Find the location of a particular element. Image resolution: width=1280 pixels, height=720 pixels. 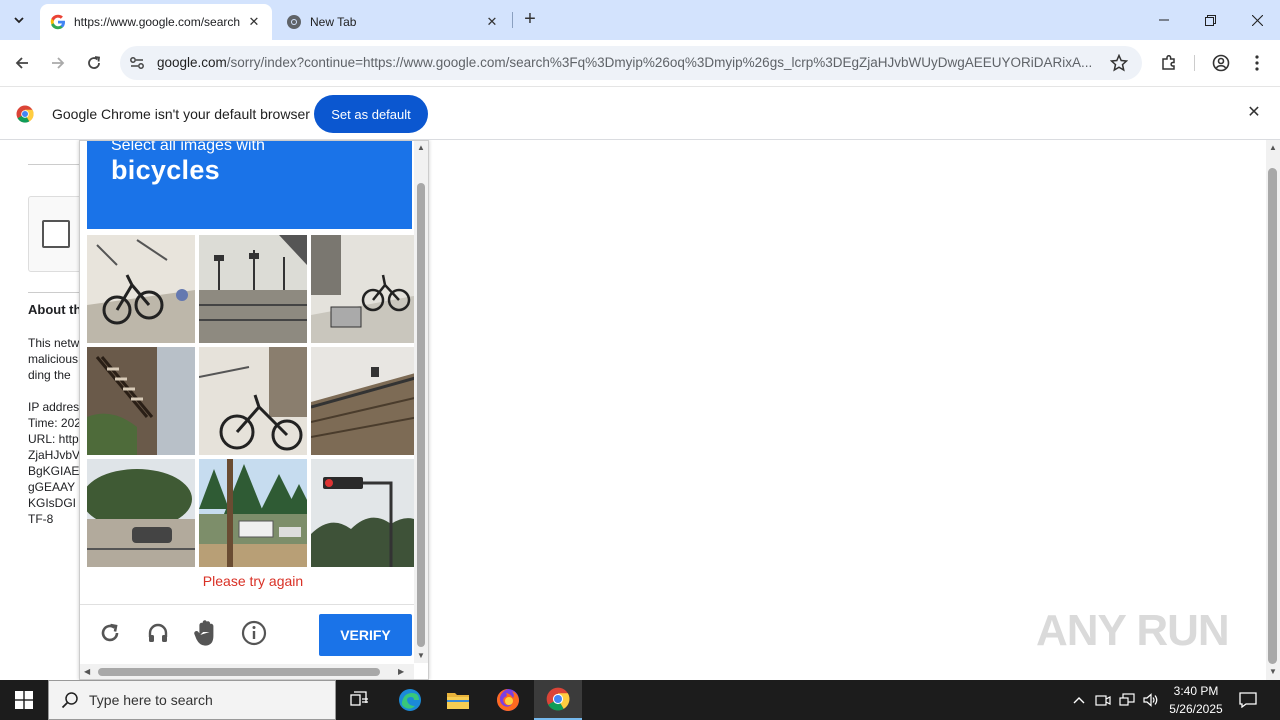

forward-arrow-icon is located at coordinates (58, 63).